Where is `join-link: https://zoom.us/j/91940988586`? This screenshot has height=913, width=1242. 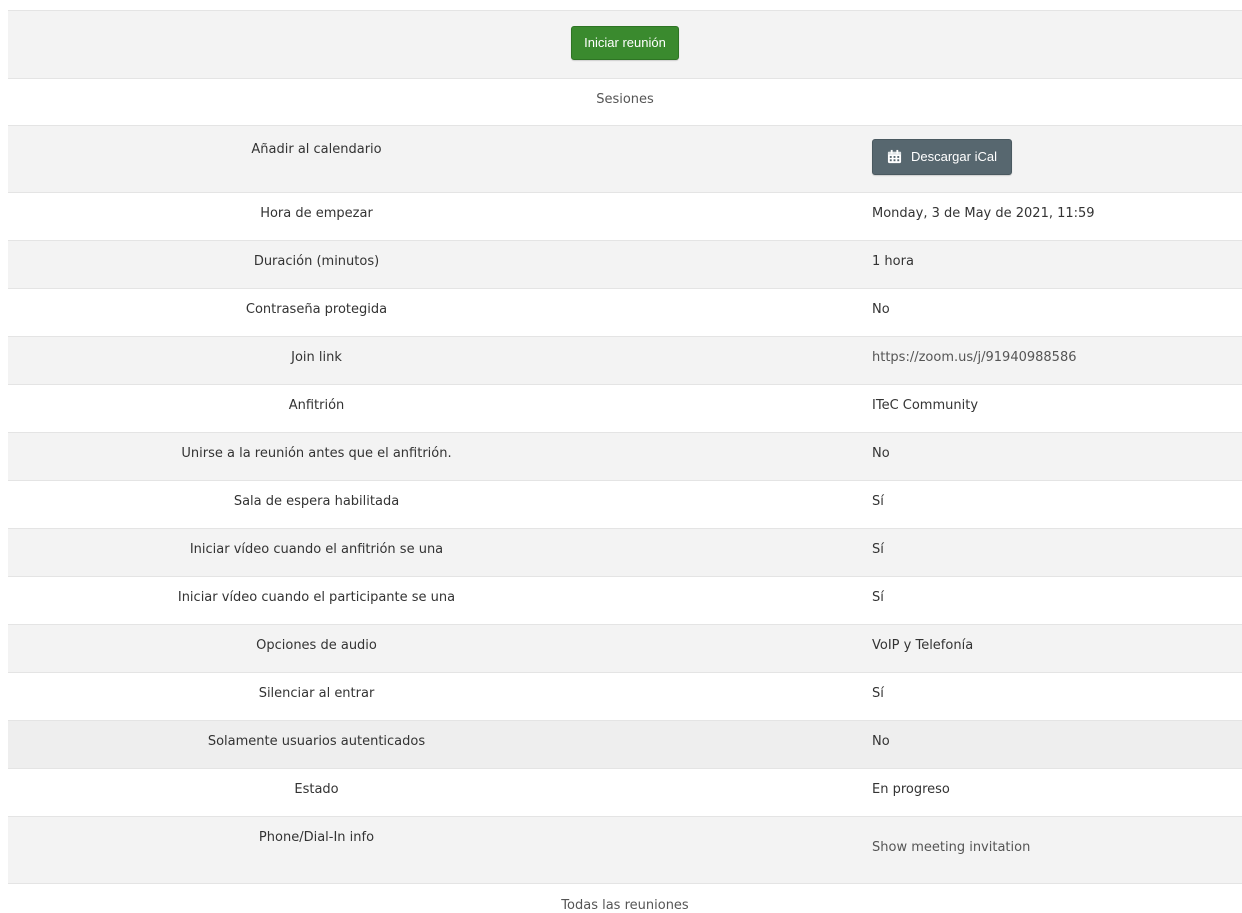
join-link: https://zoom.us/j/91940988586 is located at coordinates (974, 357).